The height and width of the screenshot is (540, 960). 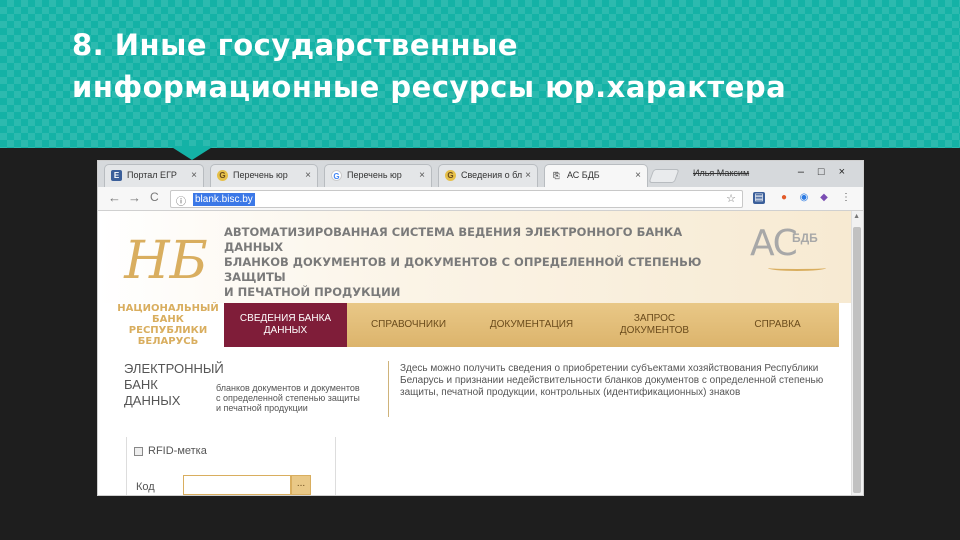 I want to click on tab-as-bdb: ⎘ АС БДБ ×, so click(x=596, y=175).